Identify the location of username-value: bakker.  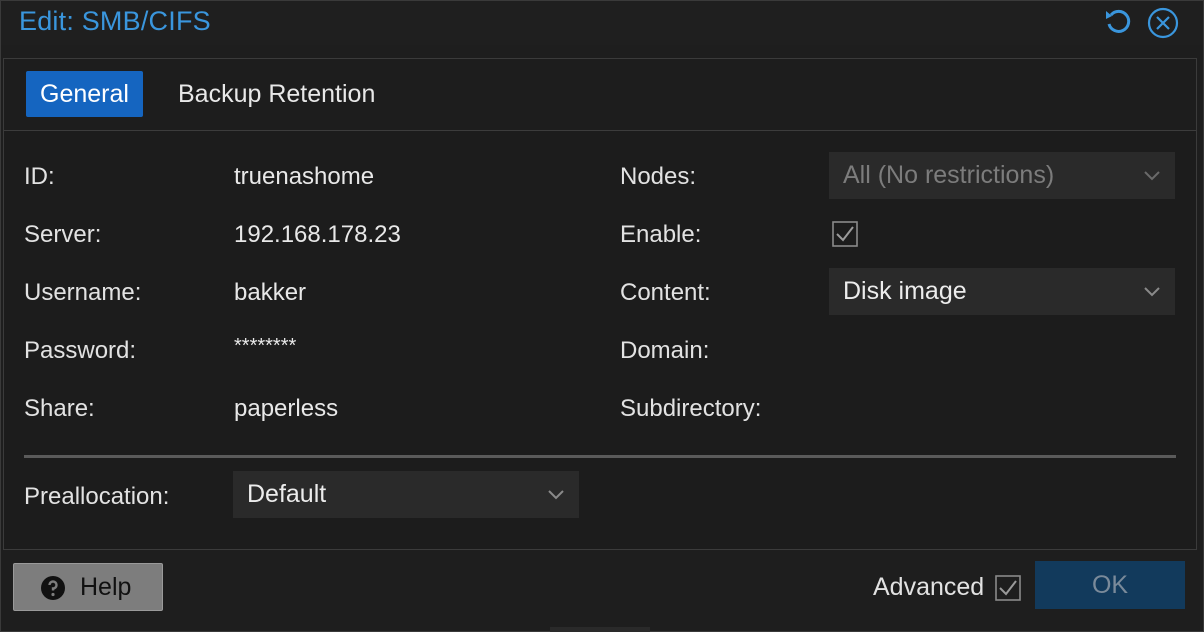
(270, 292).